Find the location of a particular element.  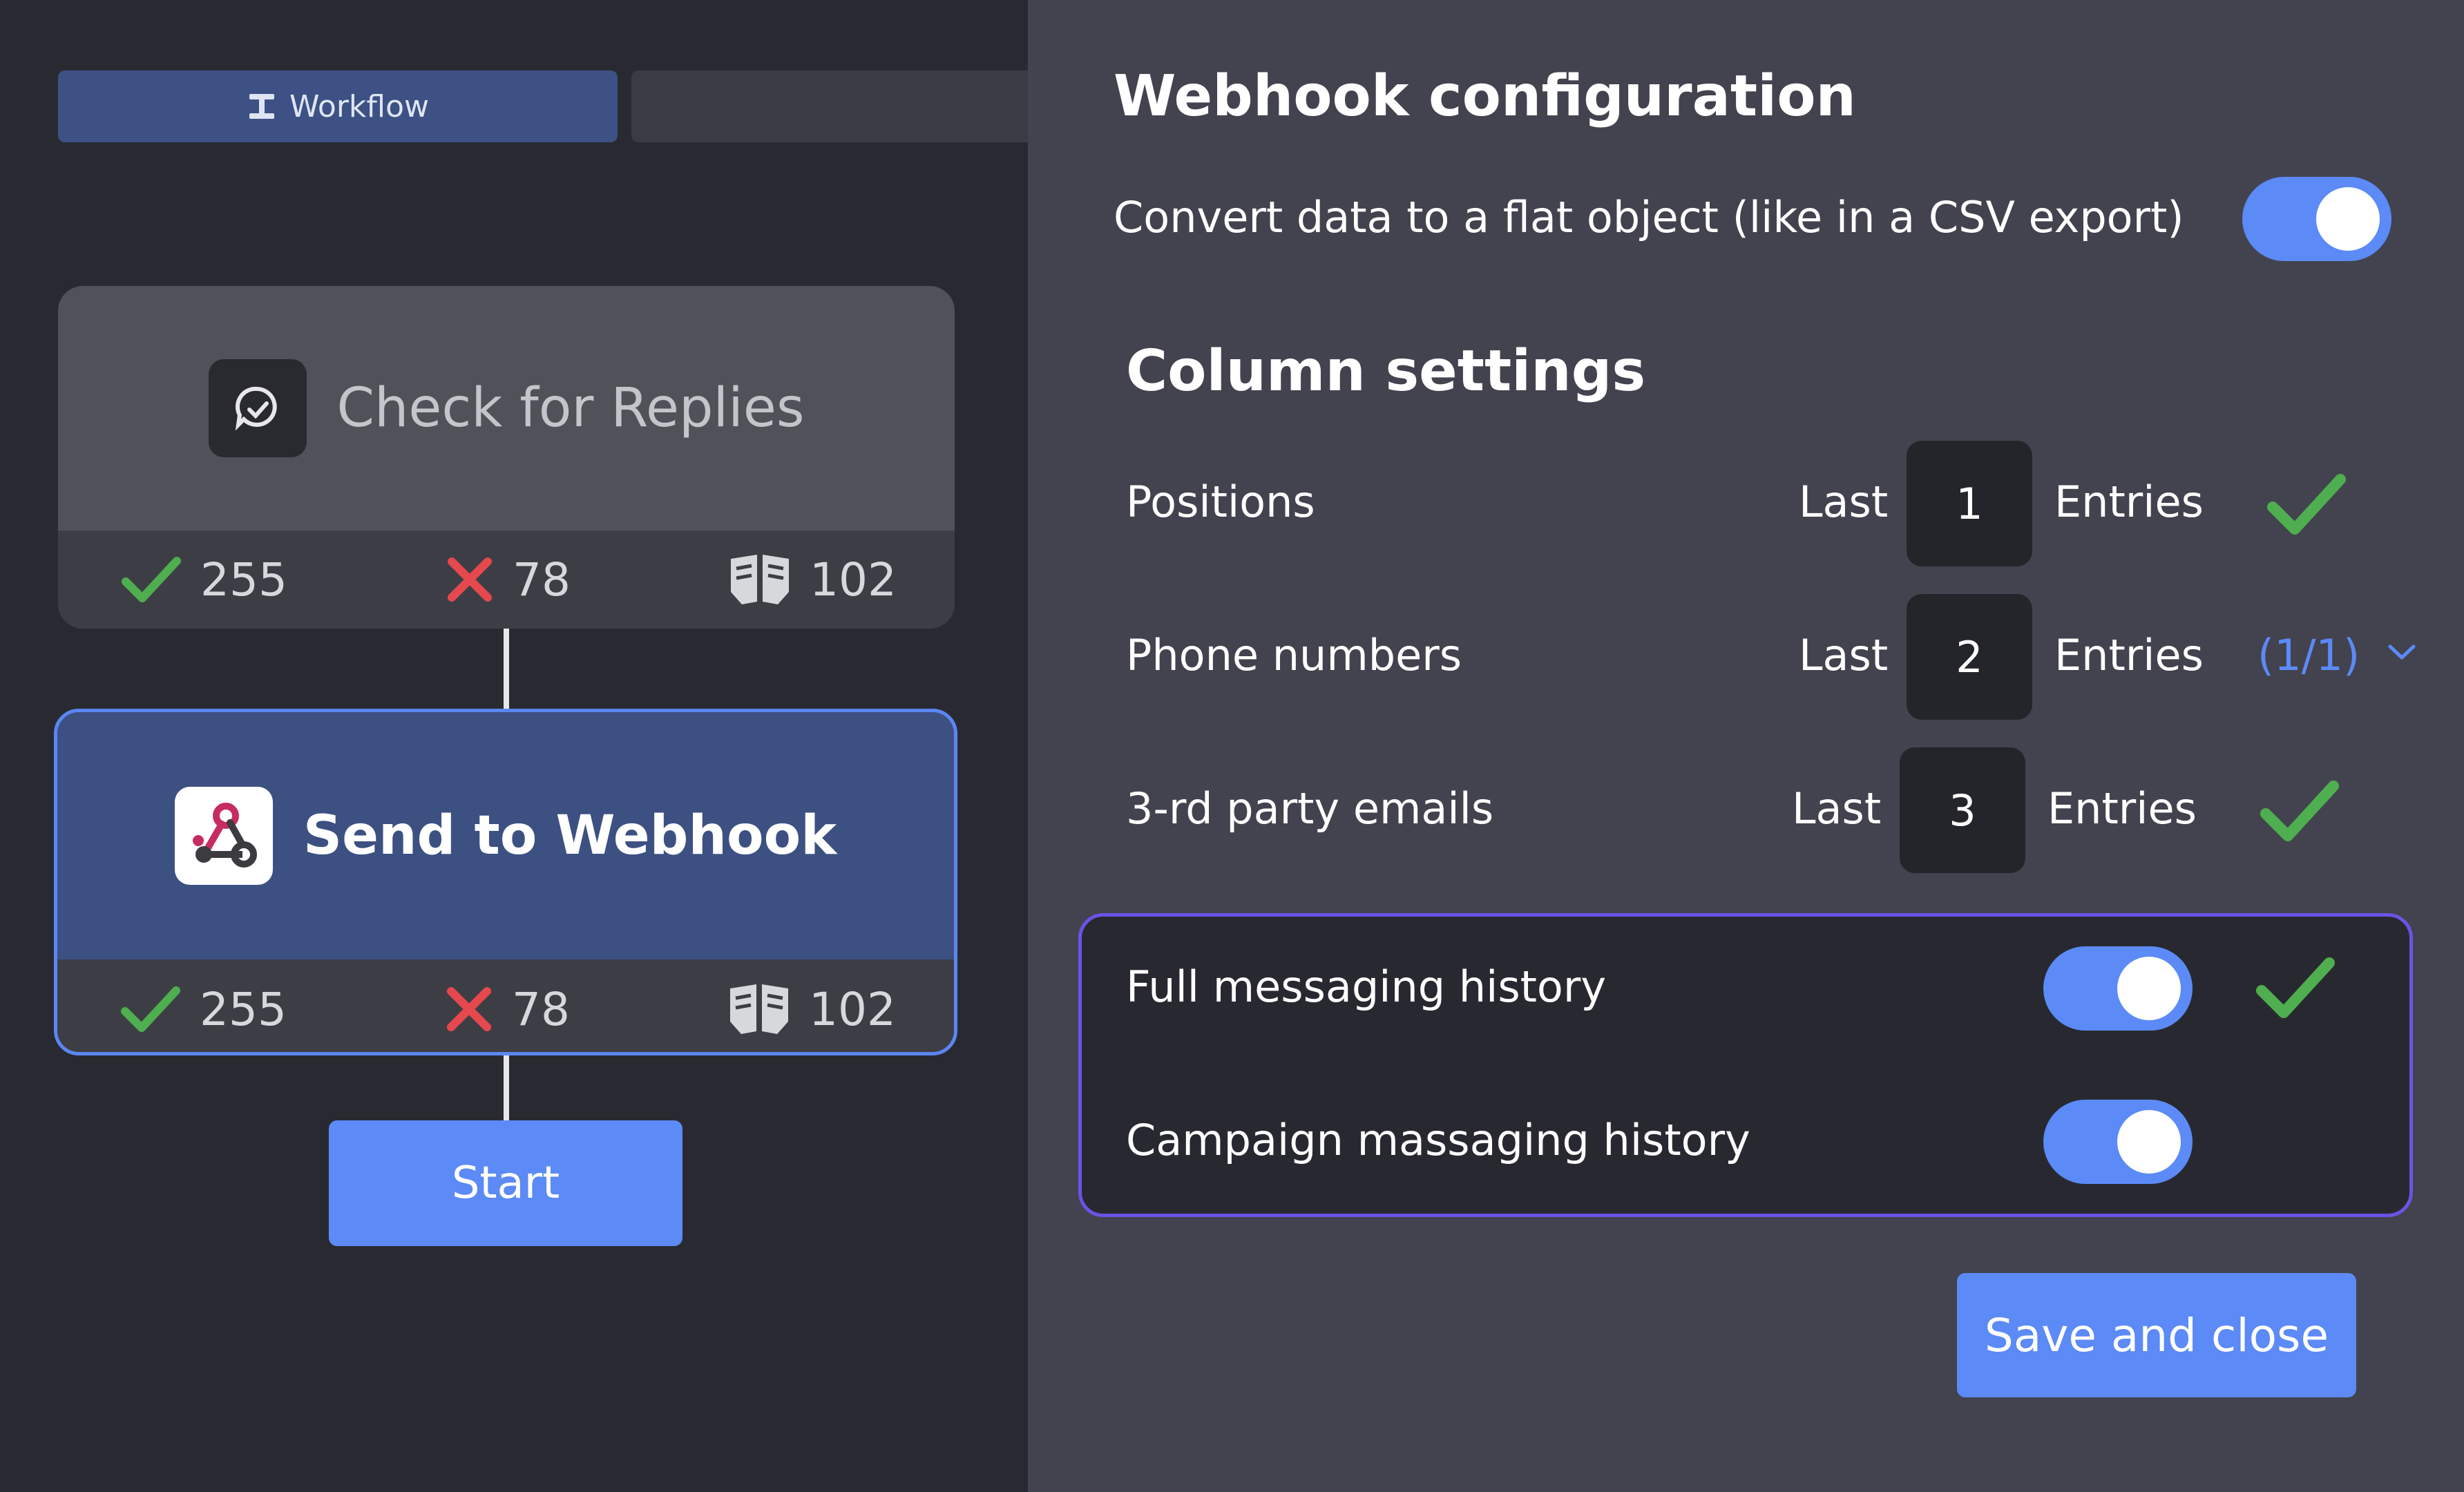

column-settings-title: Column settings is located at coordinates (1386, 371).